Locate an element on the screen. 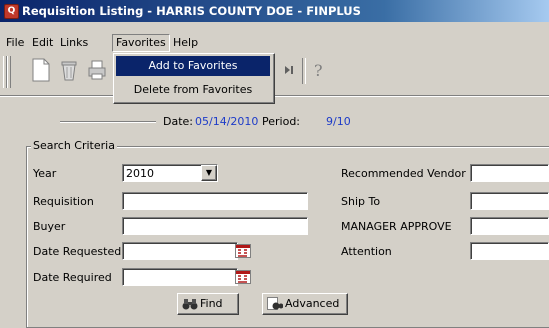 This screenshot has height=328, width=549. requisition-label: Requisition is located at coordinates (63, 201).